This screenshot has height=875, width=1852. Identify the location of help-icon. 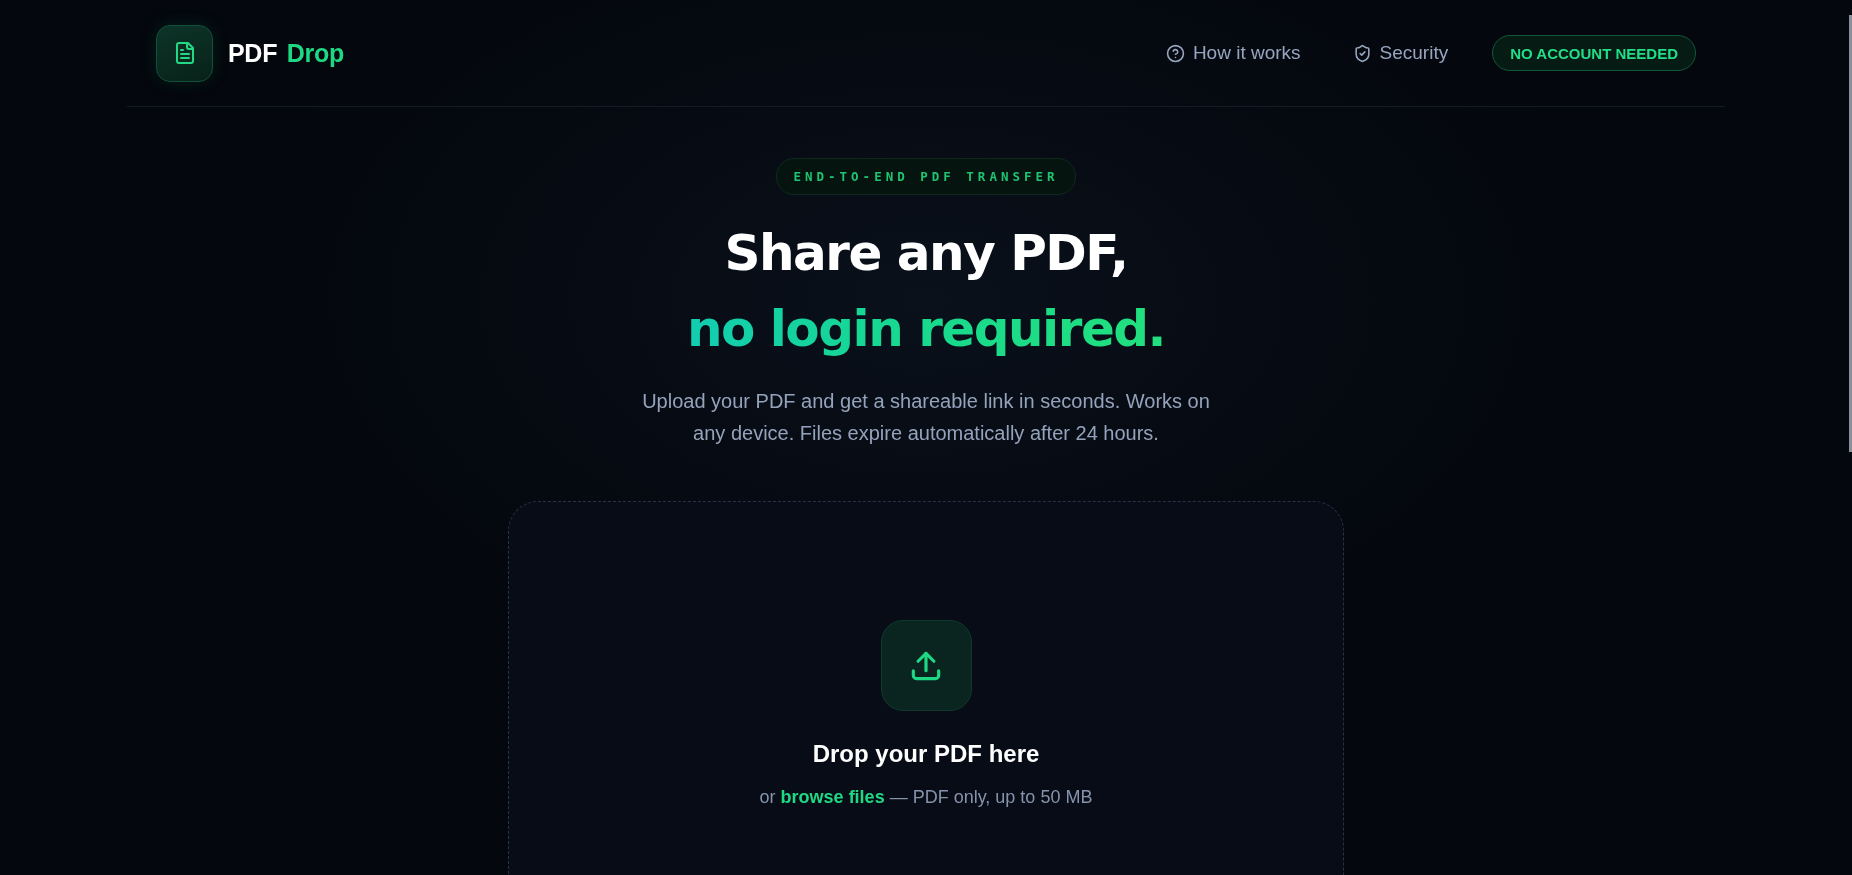
(1175, 53).